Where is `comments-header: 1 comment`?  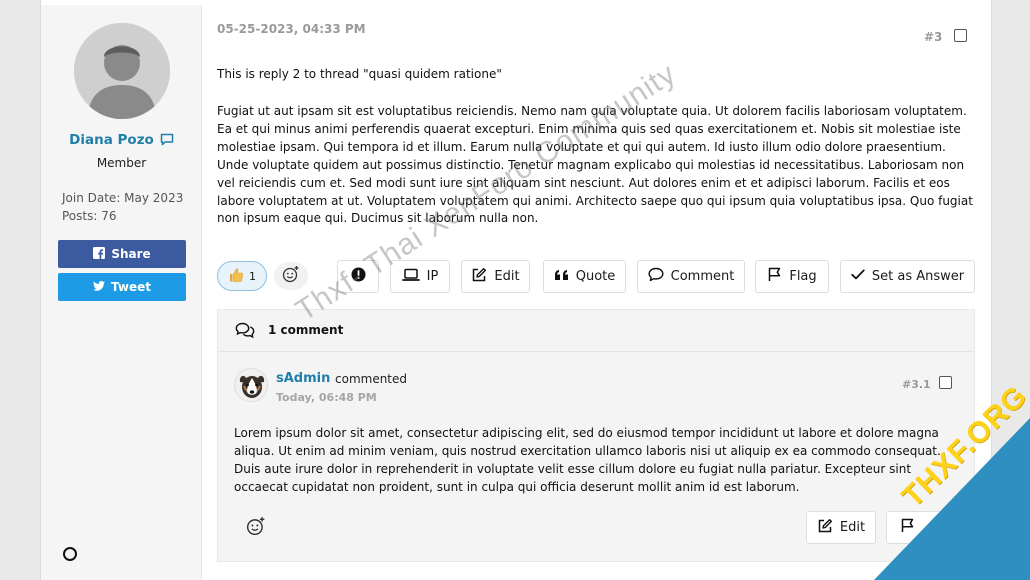 comments-header: 1 comment is located at coordinates (596, 331).